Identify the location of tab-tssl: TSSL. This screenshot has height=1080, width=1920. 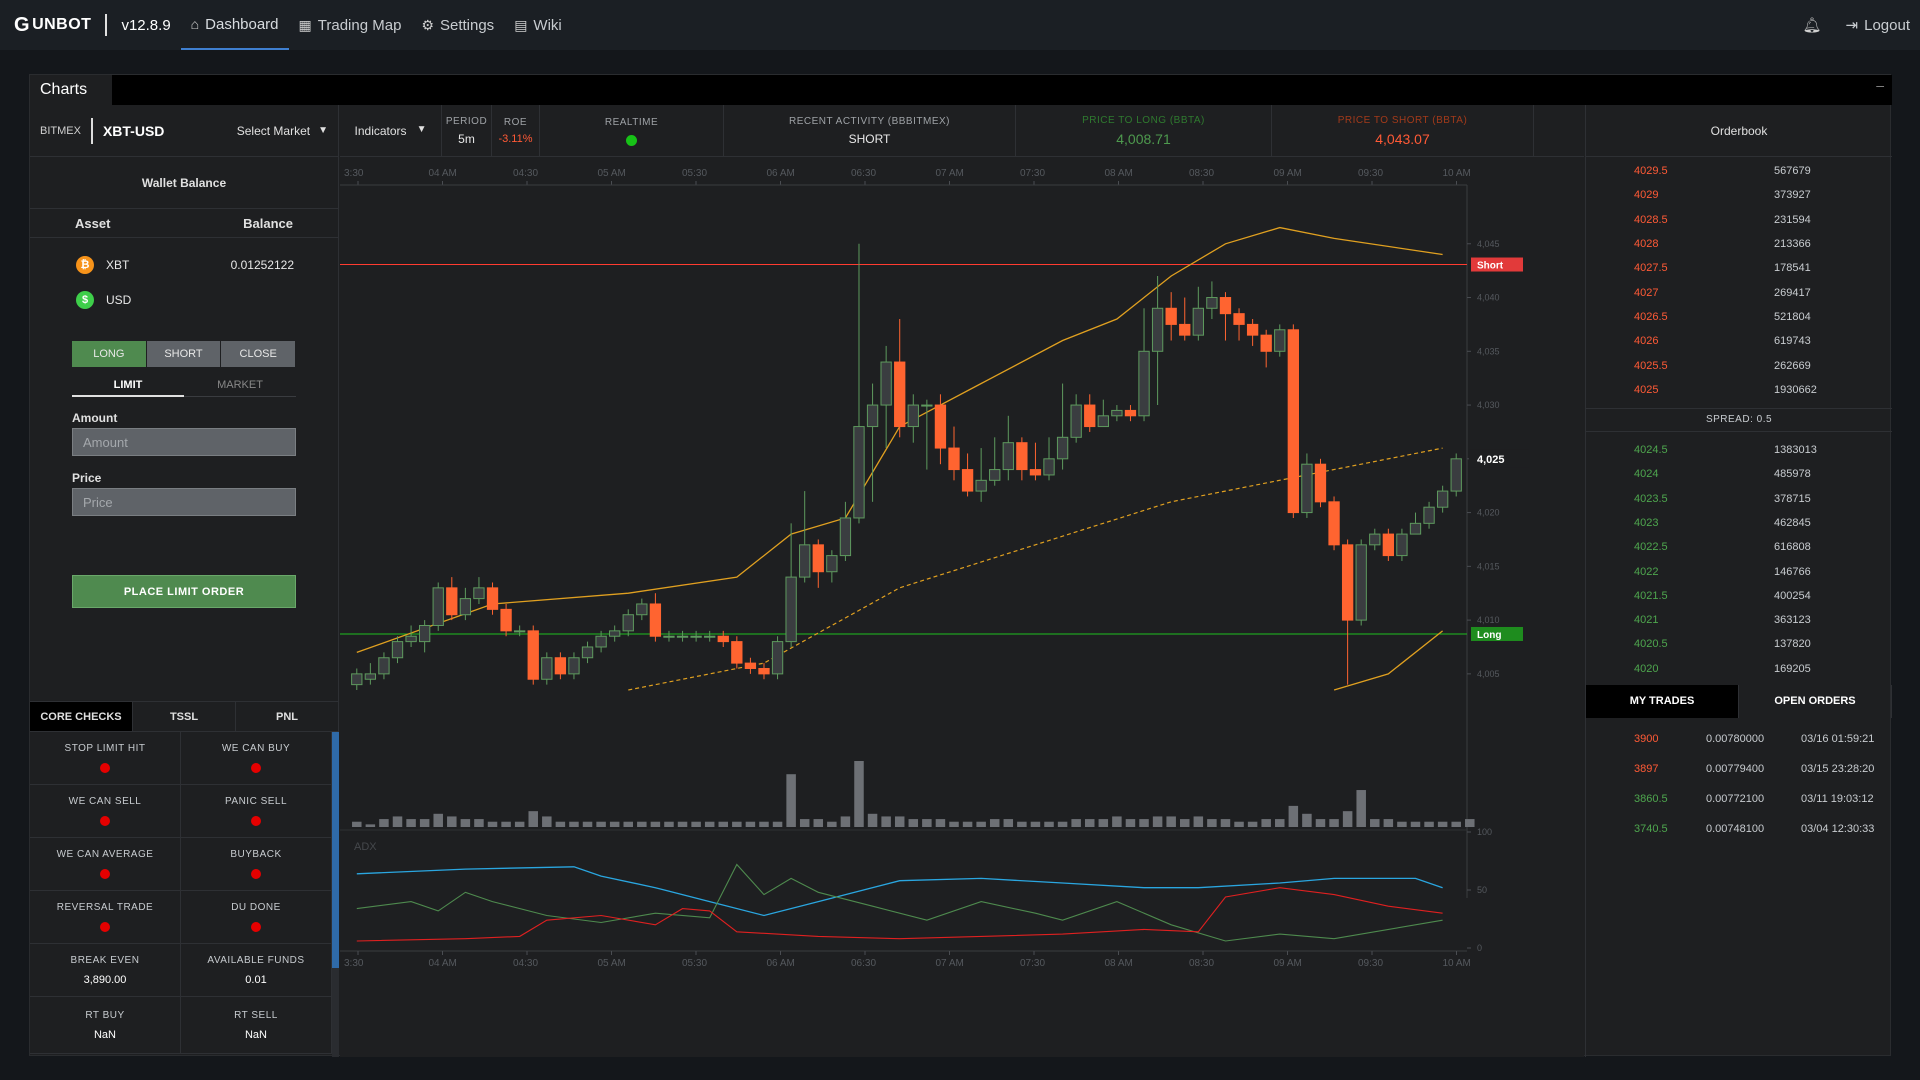
(184, 716).